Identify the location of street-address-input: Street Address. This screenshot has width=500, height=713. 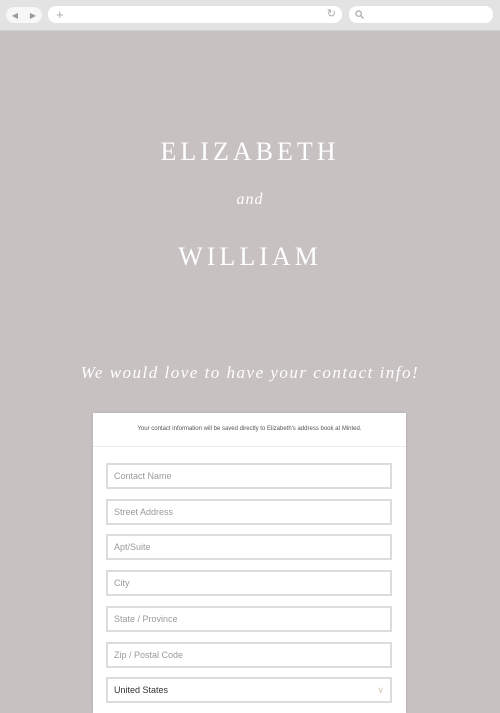
(249, 512).